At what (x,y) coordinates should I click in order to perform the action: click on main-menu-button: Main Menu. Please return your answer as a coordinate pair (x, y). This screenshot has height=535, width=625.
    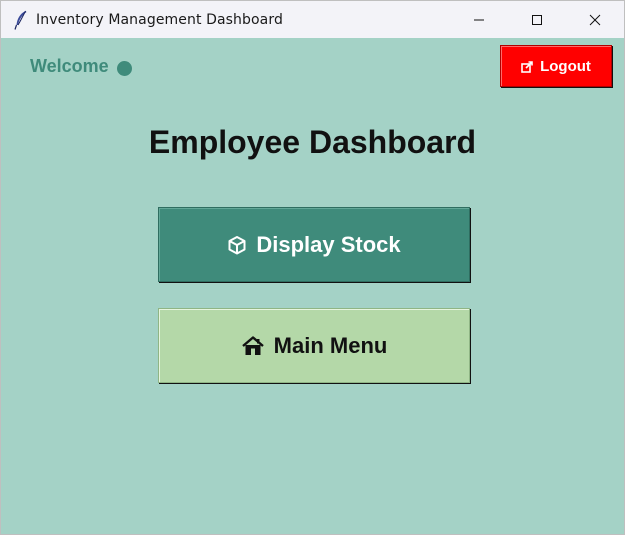
    Looking at the image, I should click on (314, 345).